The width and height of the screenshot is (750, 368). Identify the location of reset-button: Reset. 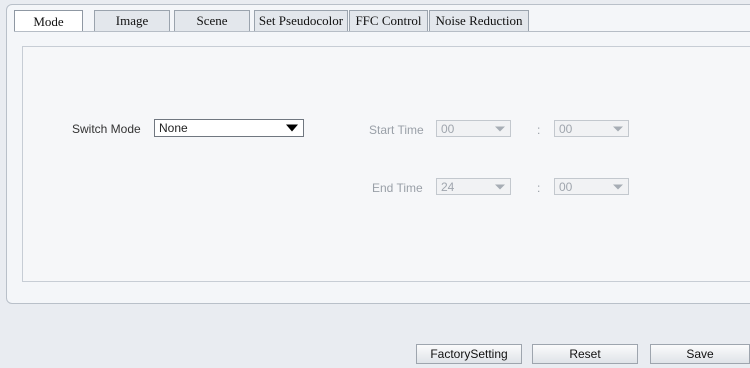
(585, 354).